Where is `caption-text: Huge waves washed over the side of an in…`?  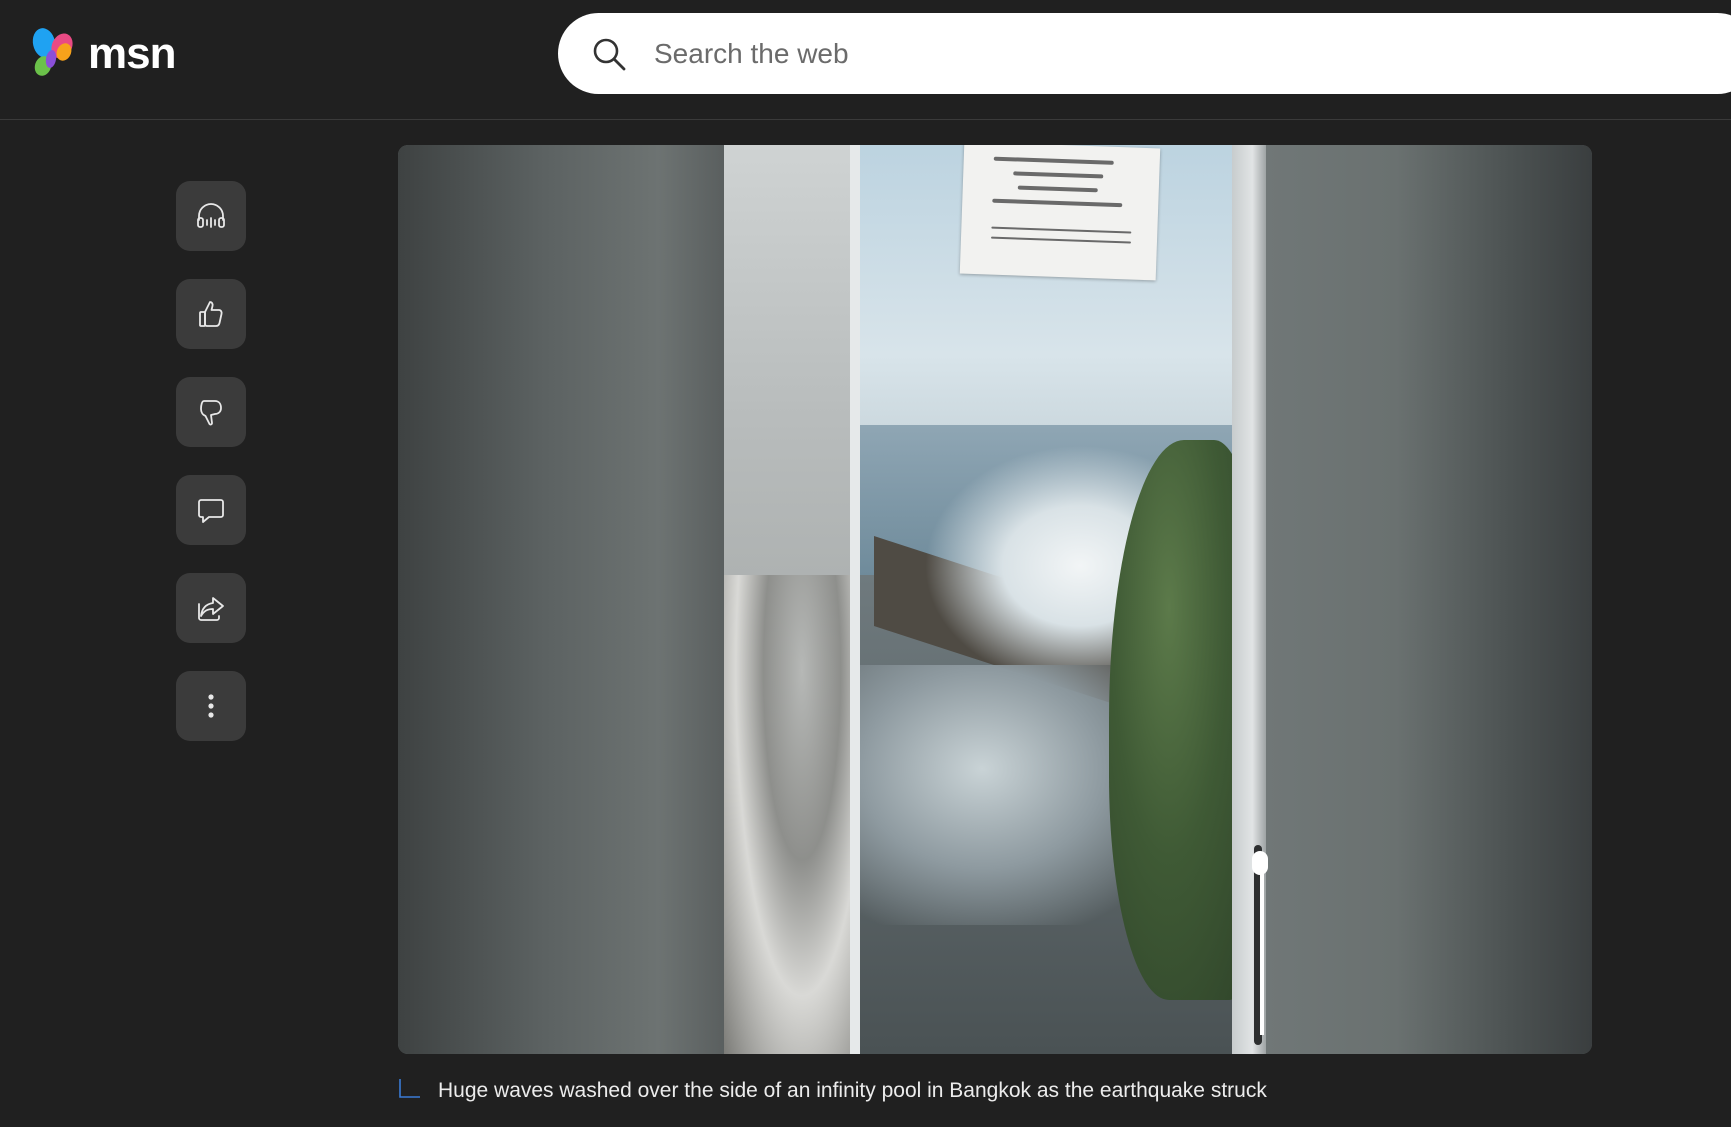 caption-text: Huge waves washed over the side of an in… is located at coordinates (852, 1090).